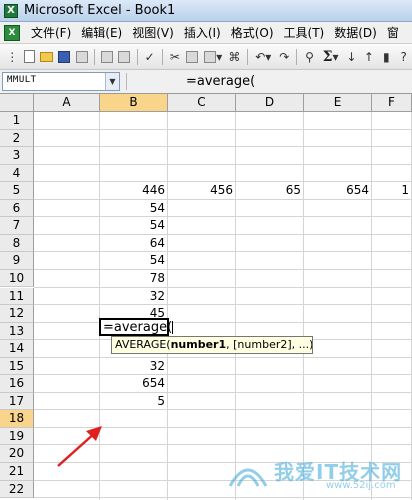 The height and width of the screenshot is (500, 412). I want to click on undo-icon: ↶▾, so click(263, 57).